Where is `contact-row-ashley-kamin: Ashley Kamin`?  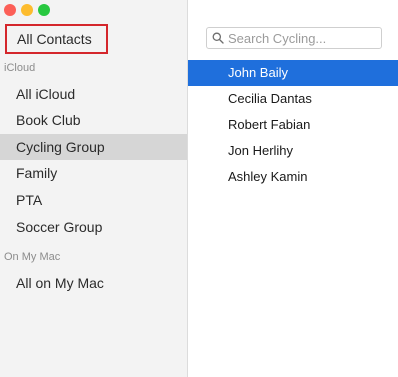 contact-row-ashley-kamin: Ashley Kamin is located at coordinates (293, 177).